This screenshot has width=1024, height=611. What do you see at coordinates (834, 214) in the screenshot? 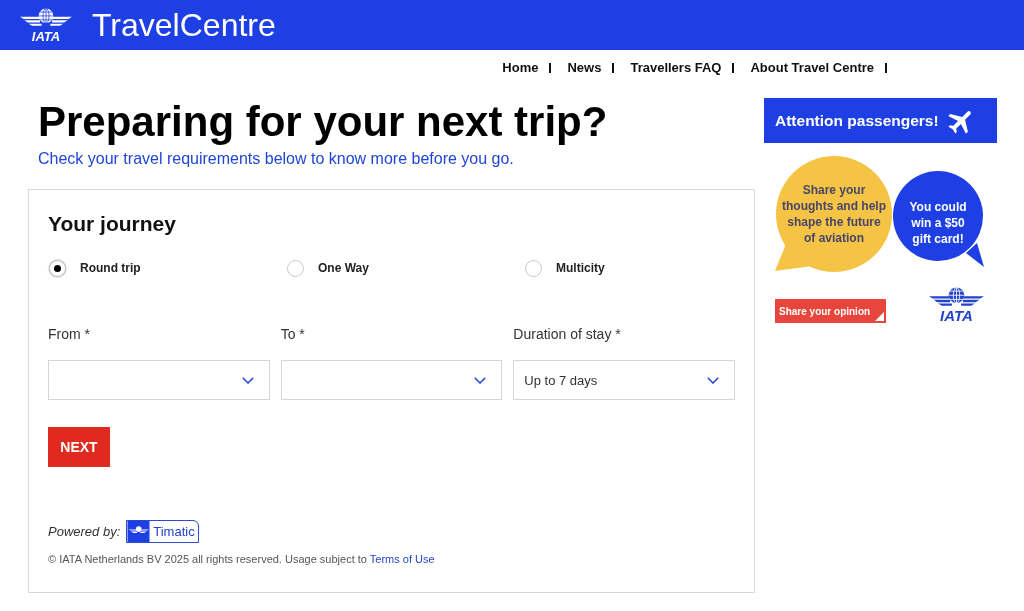
I see `bubble-text: Share your thoughts and help shape the future of aviation` at bounding box center [834, 214].